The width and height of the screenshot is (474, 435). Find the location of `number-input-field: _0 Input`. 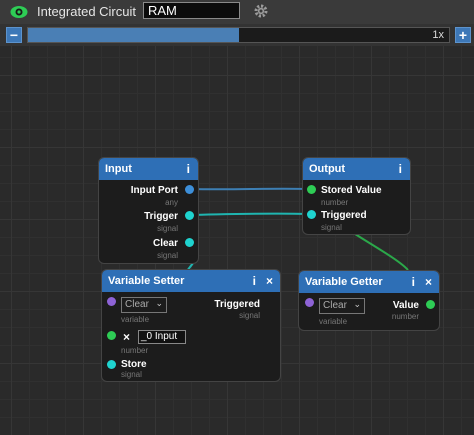

number-input-field: _0 Input is located at coordinates (162, 337).